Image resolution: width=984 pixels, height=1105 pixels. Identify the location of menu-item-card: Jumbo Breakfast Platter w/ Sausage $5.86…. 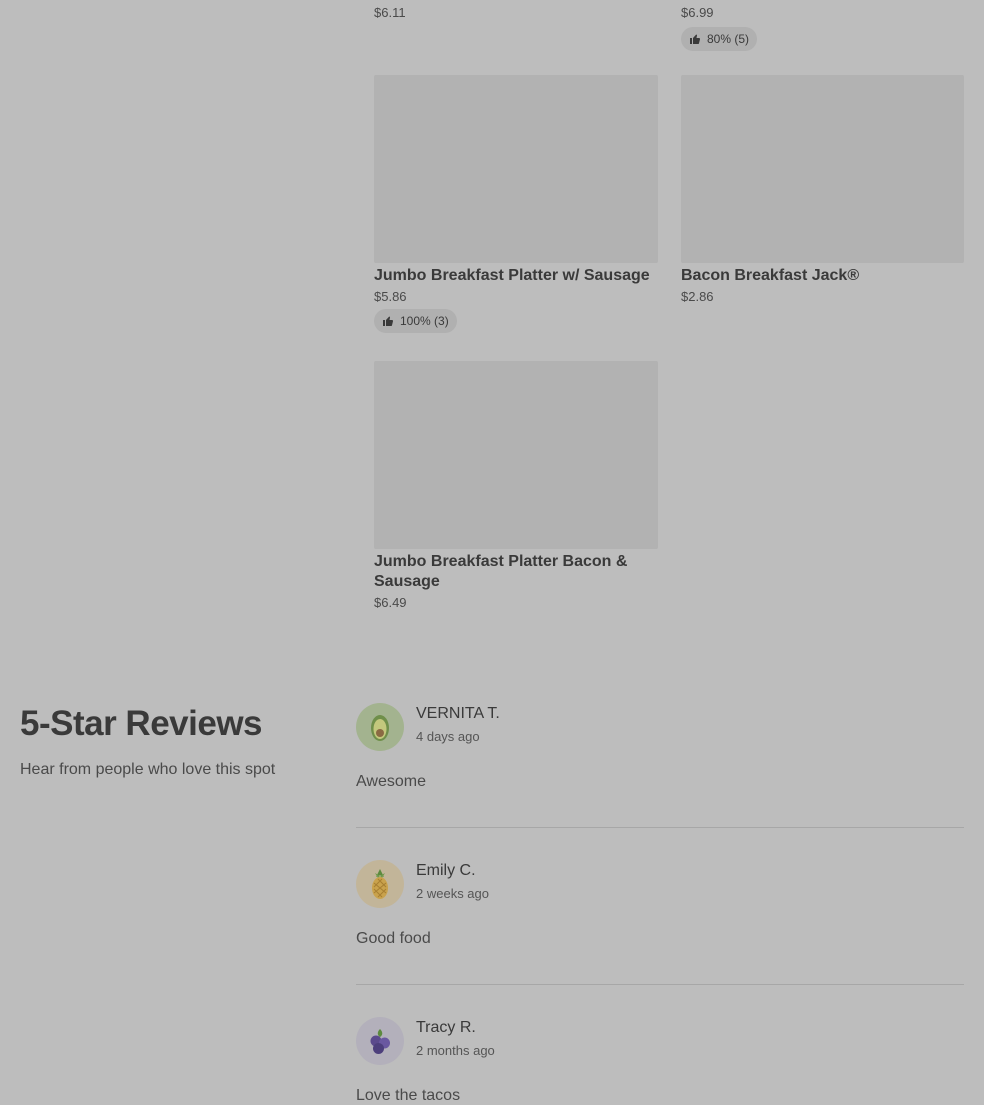
(516, 204).